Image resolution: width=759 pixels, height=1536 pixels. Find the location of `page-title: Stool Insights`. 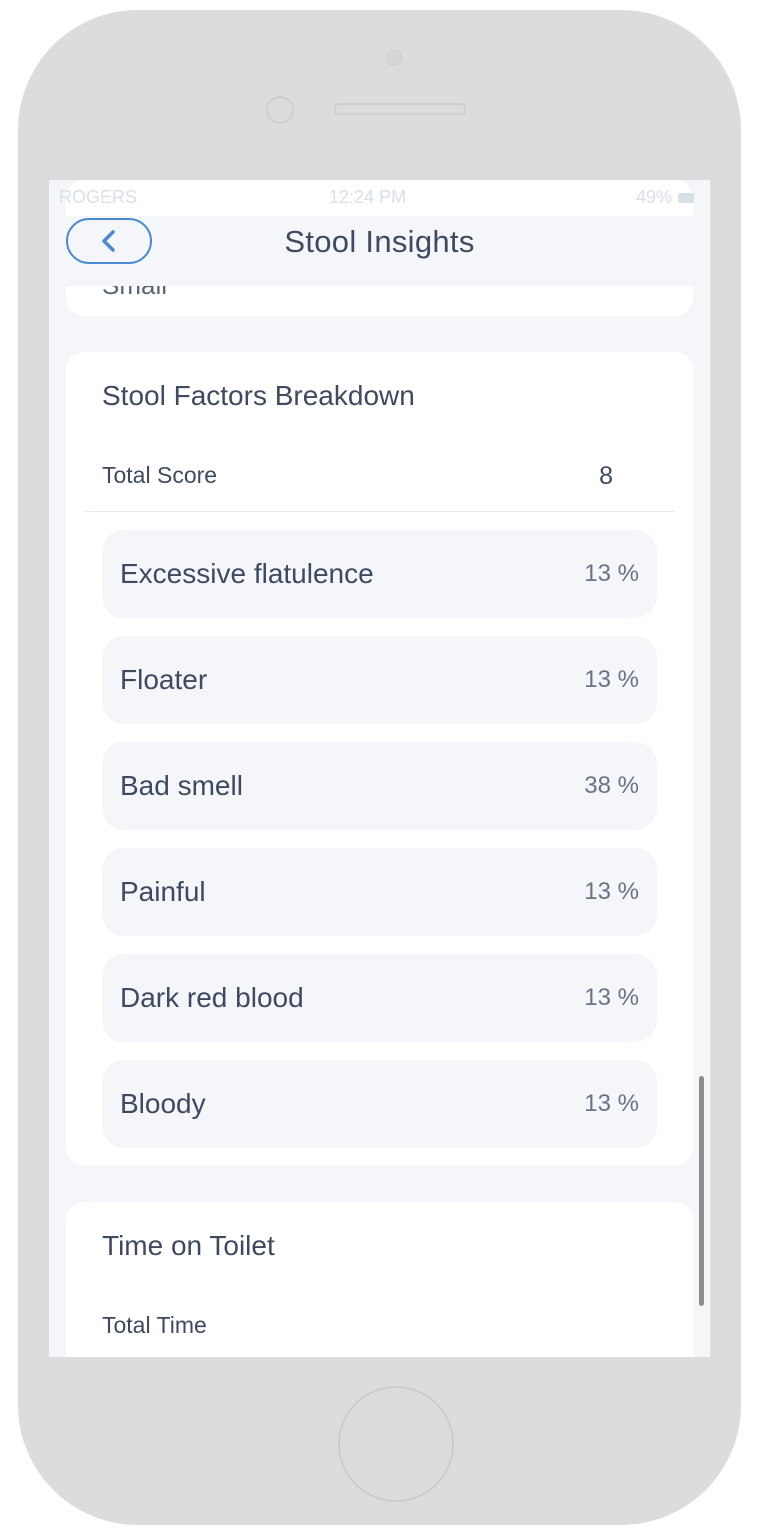

page-title: Stool Insights is located at coordinates (379, 241).